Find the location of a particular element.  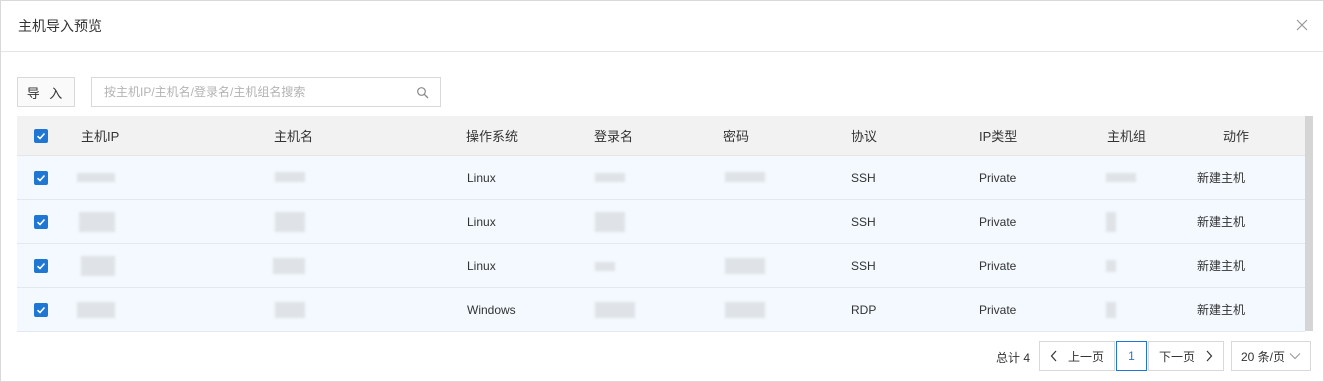

chevron-left-icon is located at coordinates (1053, 356).